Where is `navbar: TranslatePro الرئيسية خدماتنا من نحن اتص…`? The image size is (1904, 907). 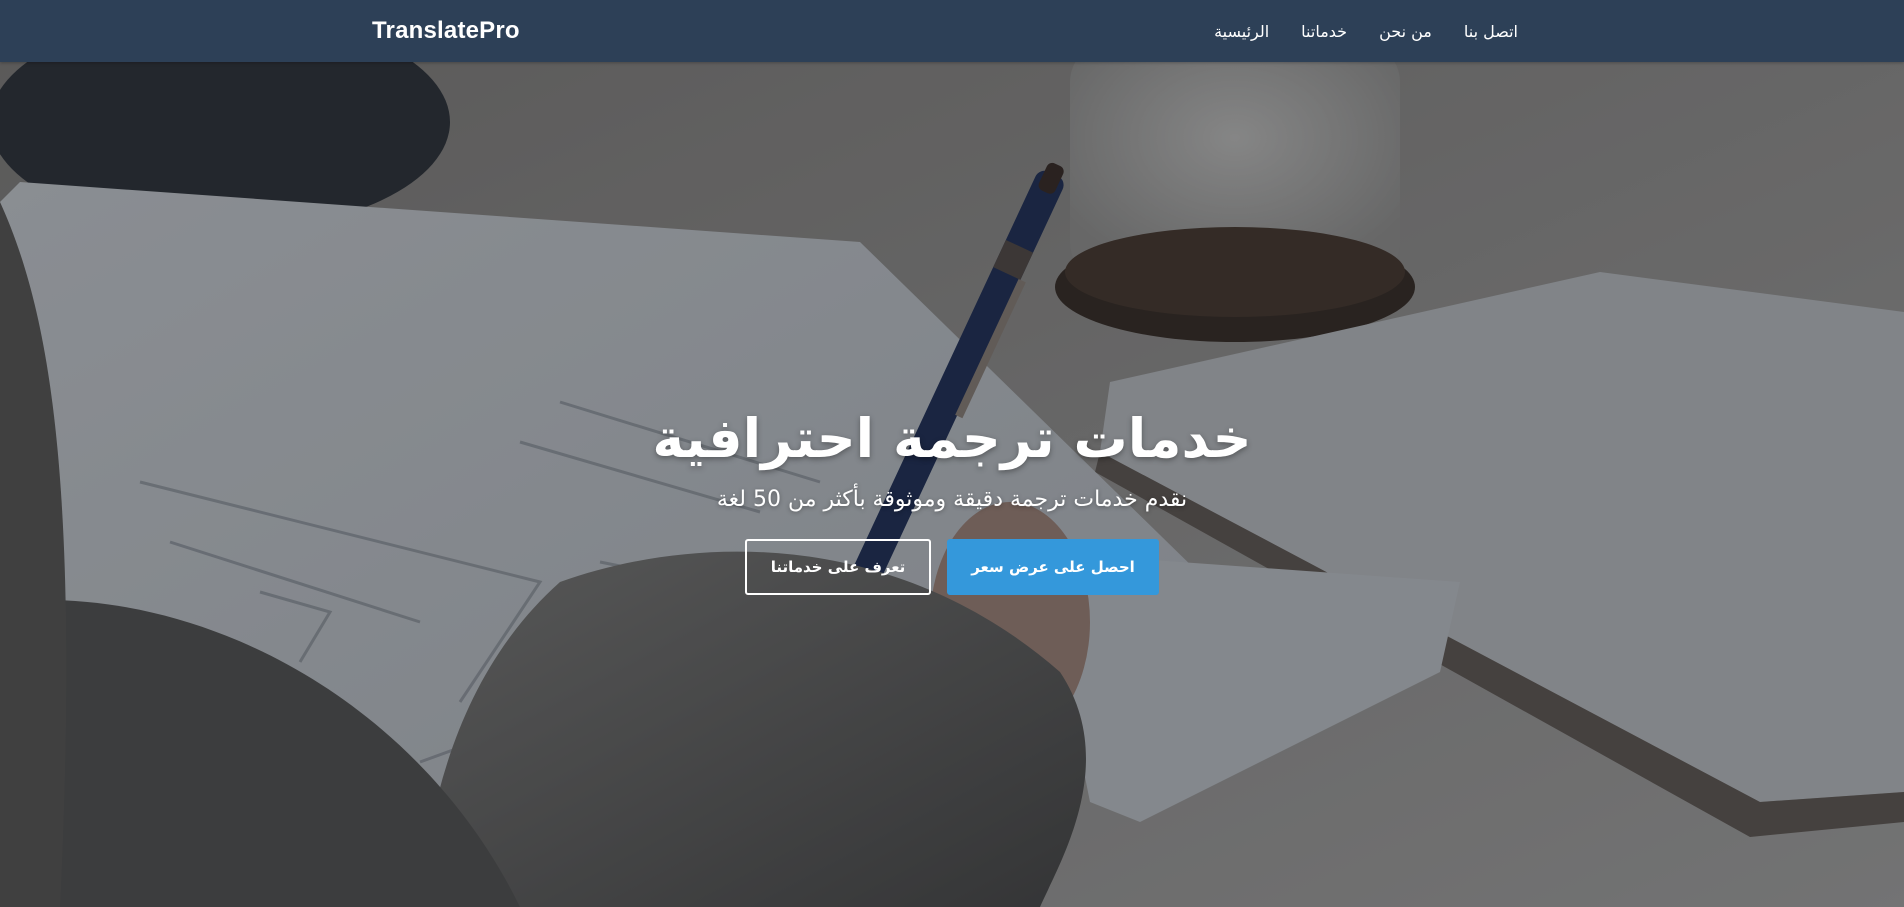 navbar: TranslatePro الرئيسية خدماتنا من نحن اتص… is located at coordinates (952, 31).